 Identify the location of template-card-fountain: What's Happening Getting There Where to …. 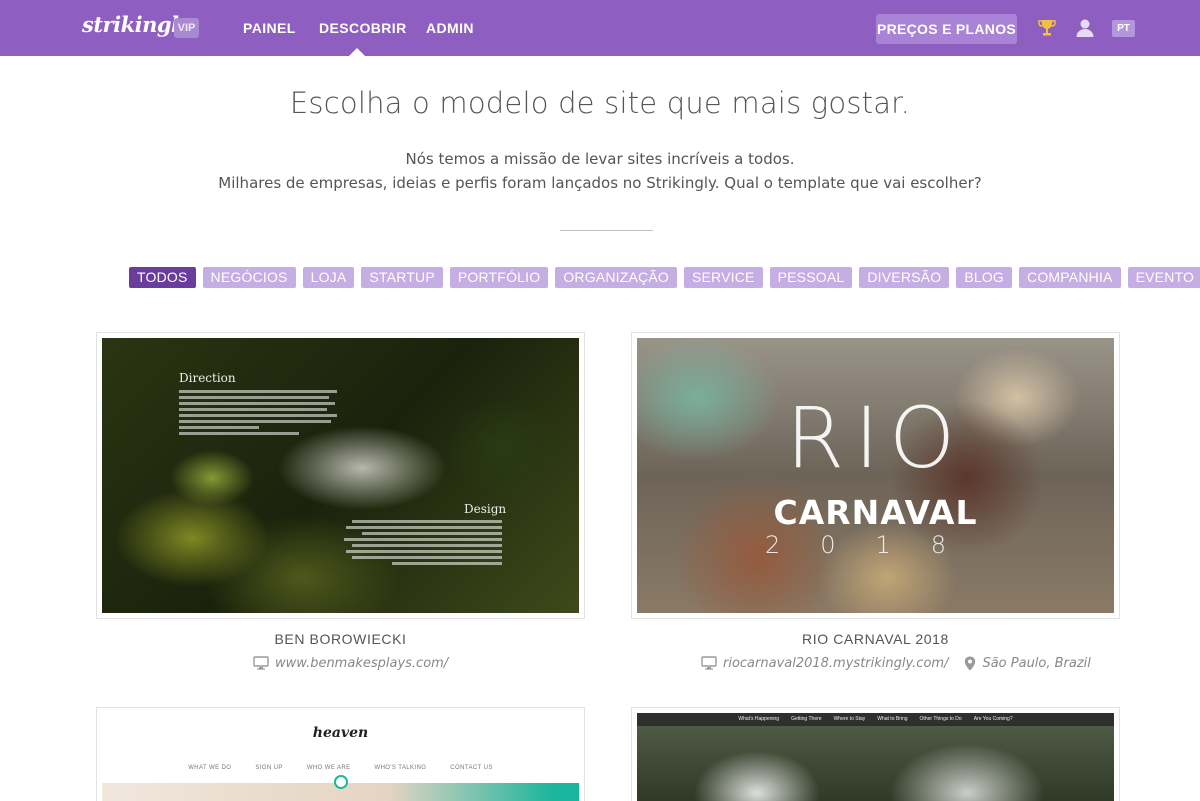
(875, 754).